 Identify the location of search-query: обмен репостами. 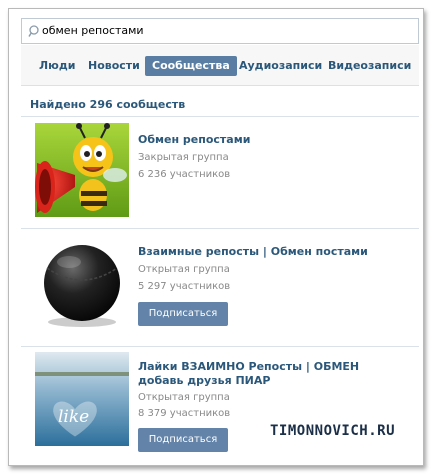
(93, 30).